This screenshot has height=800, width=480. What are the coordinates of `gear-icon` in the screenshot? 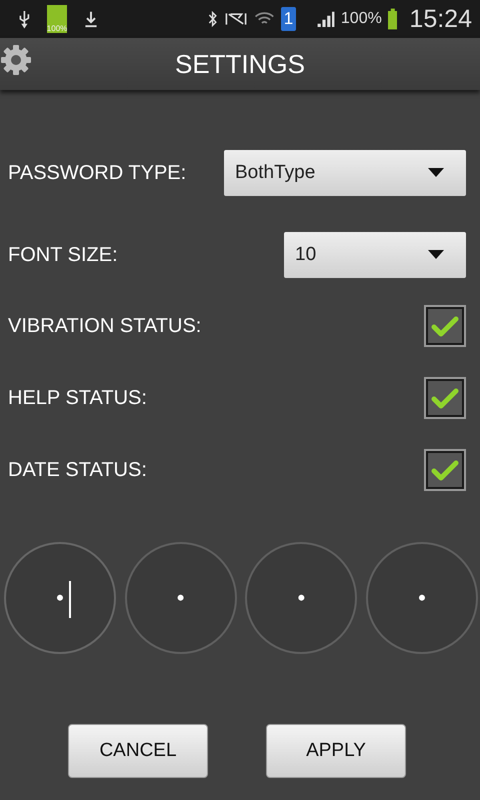 It's located at (16, 60).